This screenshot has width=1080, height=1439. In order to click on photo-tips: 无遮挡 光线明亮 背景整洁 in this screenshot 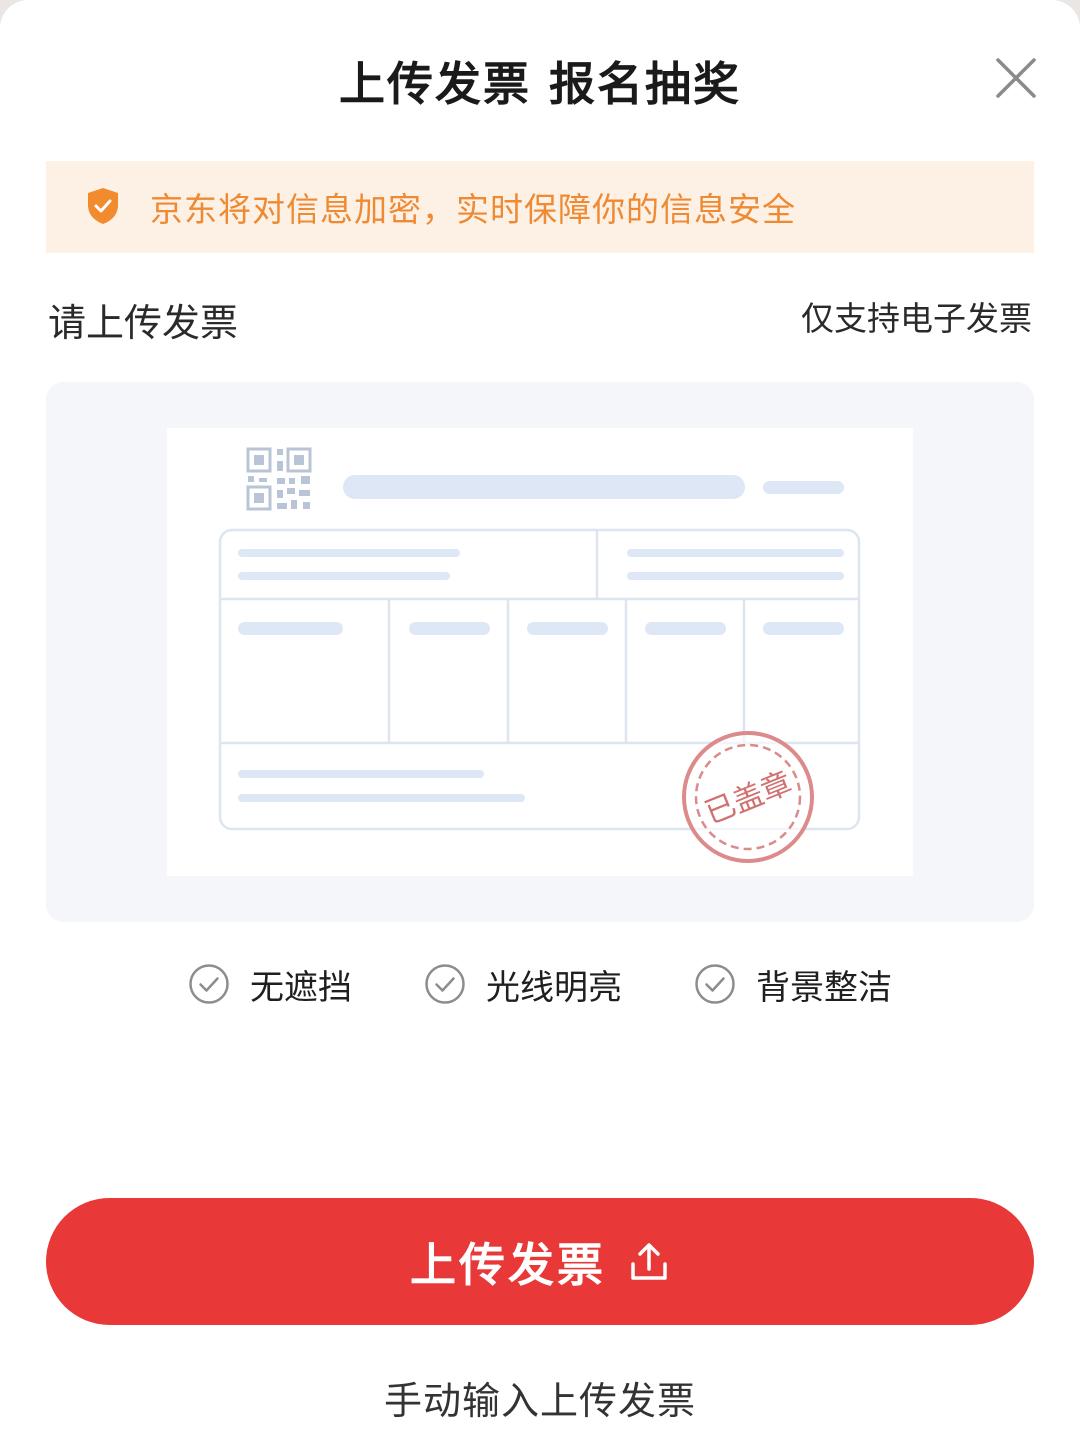, I will do `click(540, 984)`.